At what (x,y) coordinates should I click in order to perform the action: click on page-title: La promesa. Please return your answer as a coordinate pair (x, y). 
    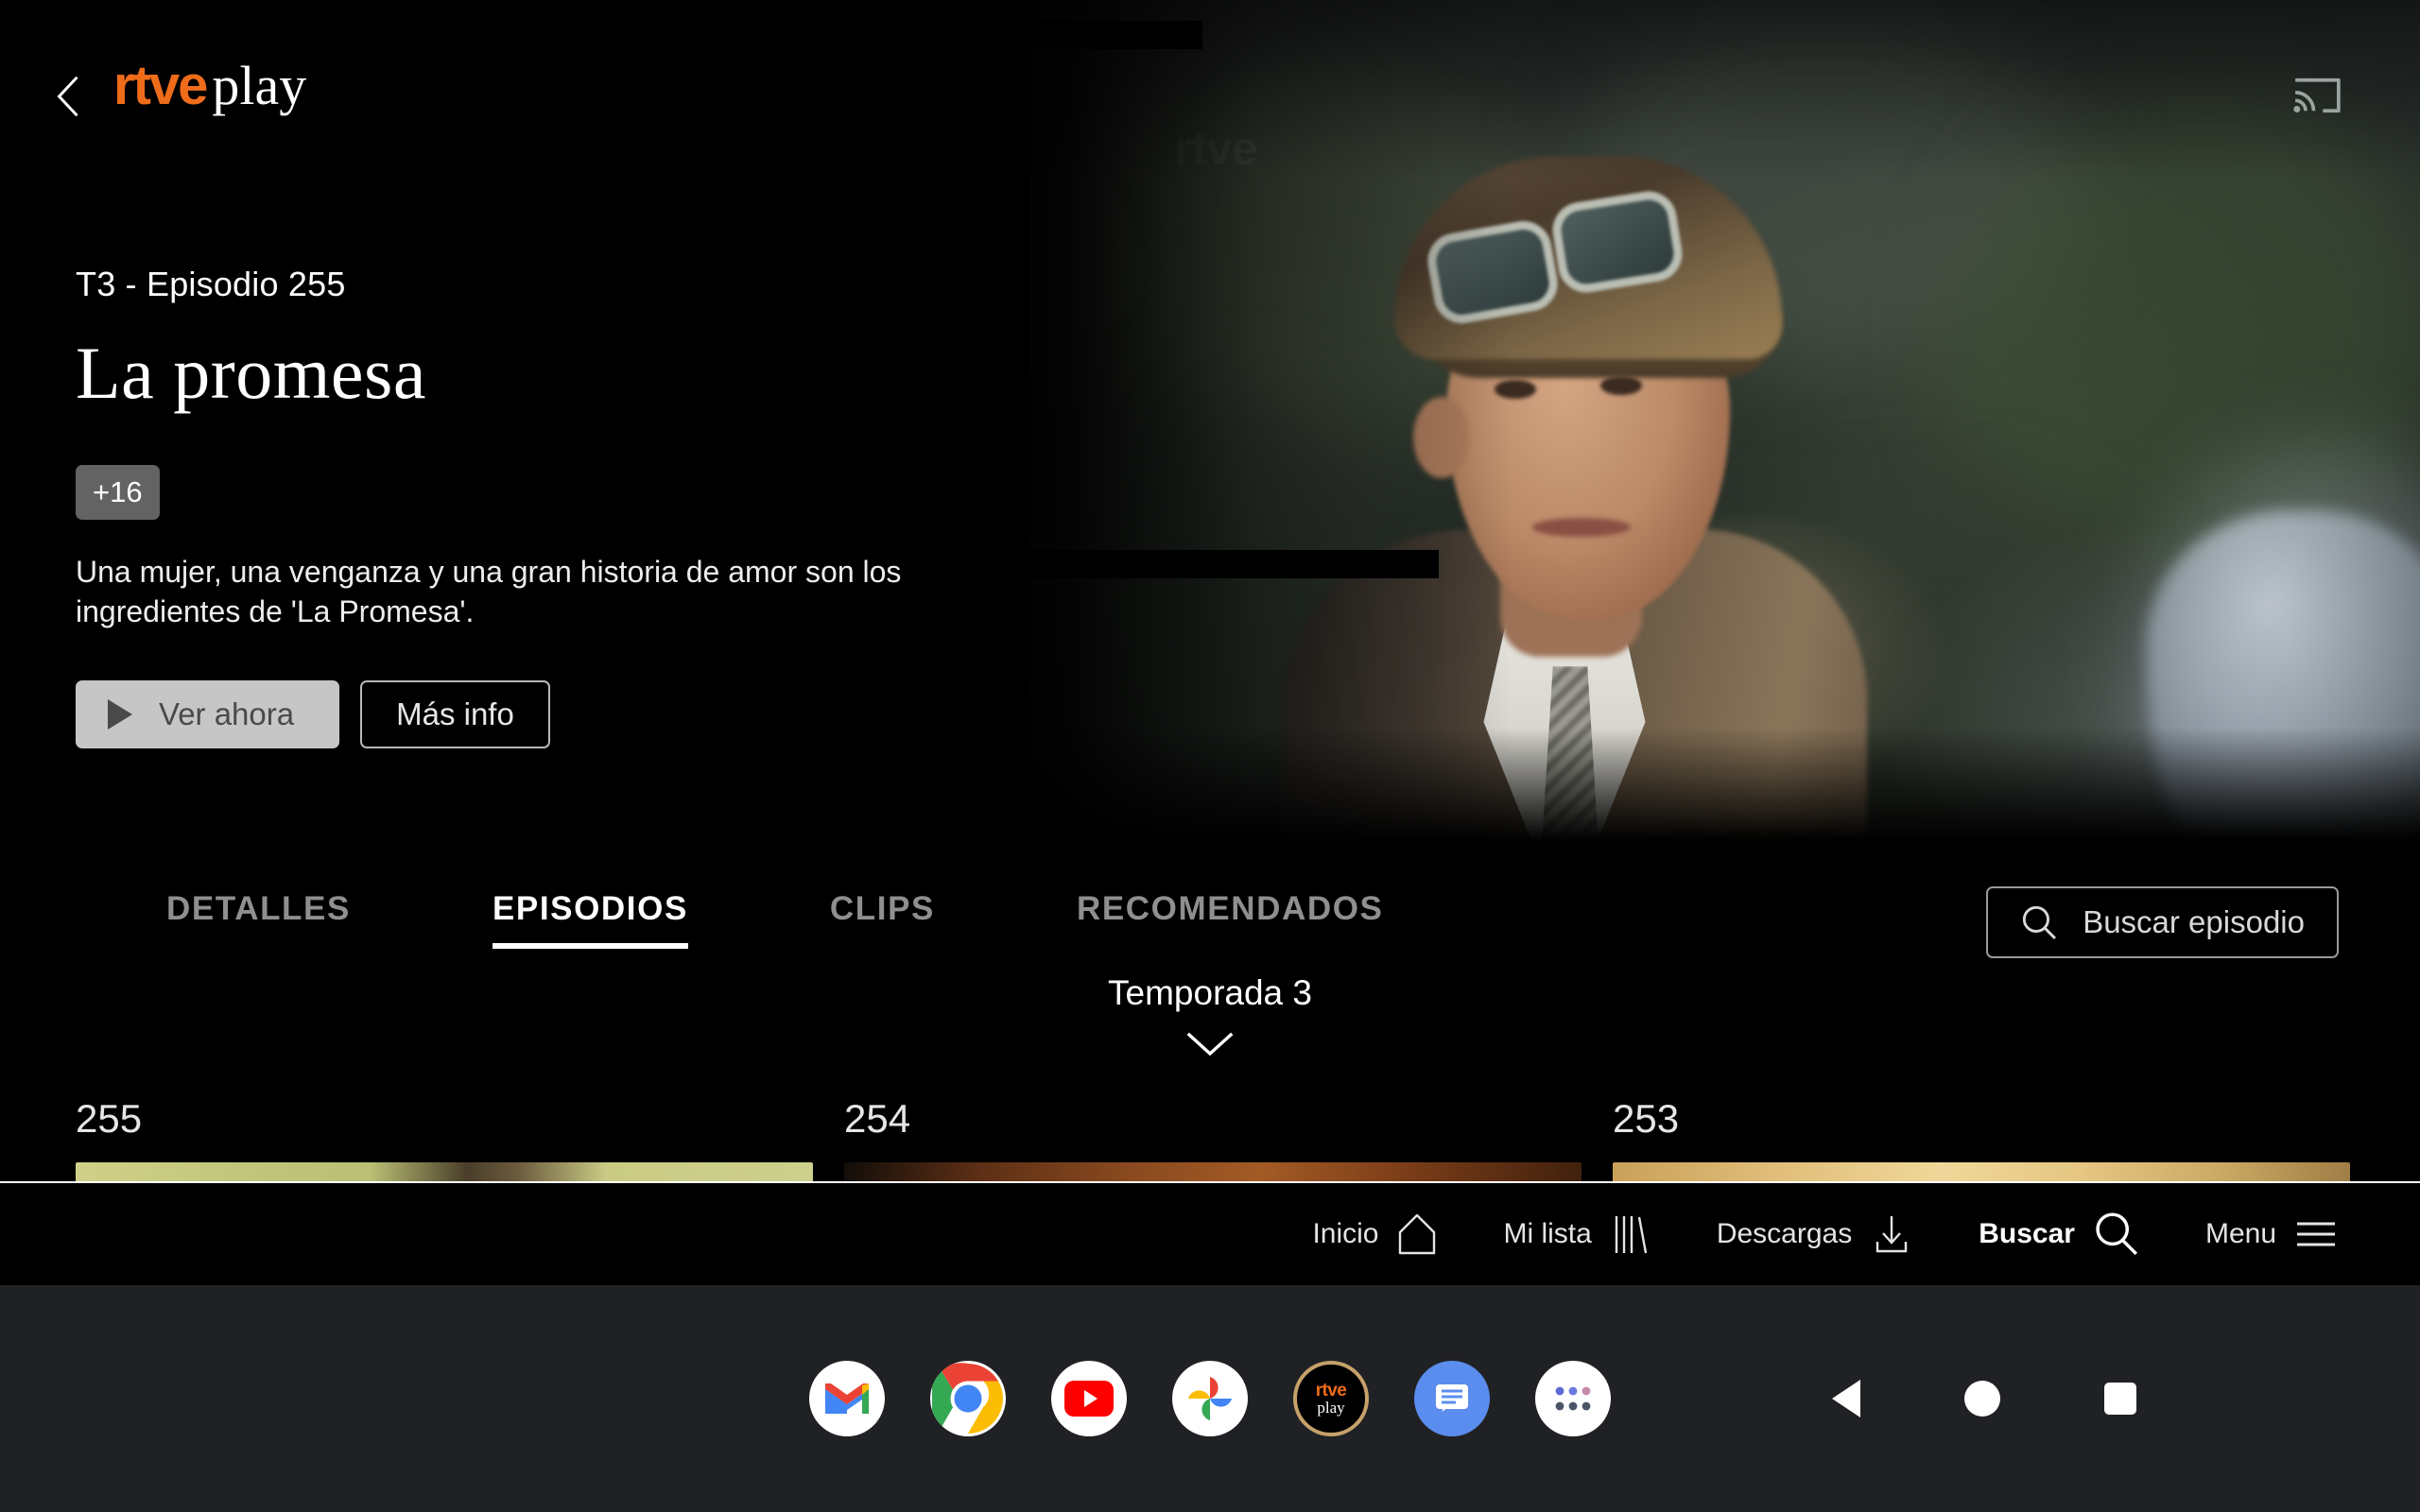
    Looking at the image, I should click on (251, 373).